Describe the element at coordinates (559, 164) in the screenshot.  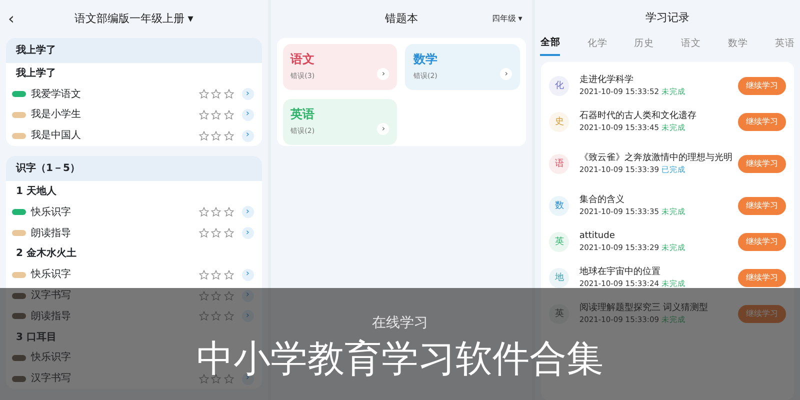
I see `subject-avatar: 语` at that location.